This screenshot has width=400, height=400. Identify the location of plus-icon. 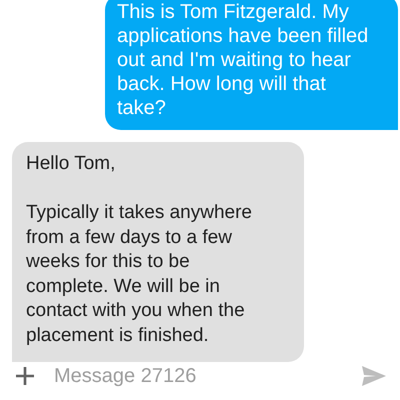
(25, 376).